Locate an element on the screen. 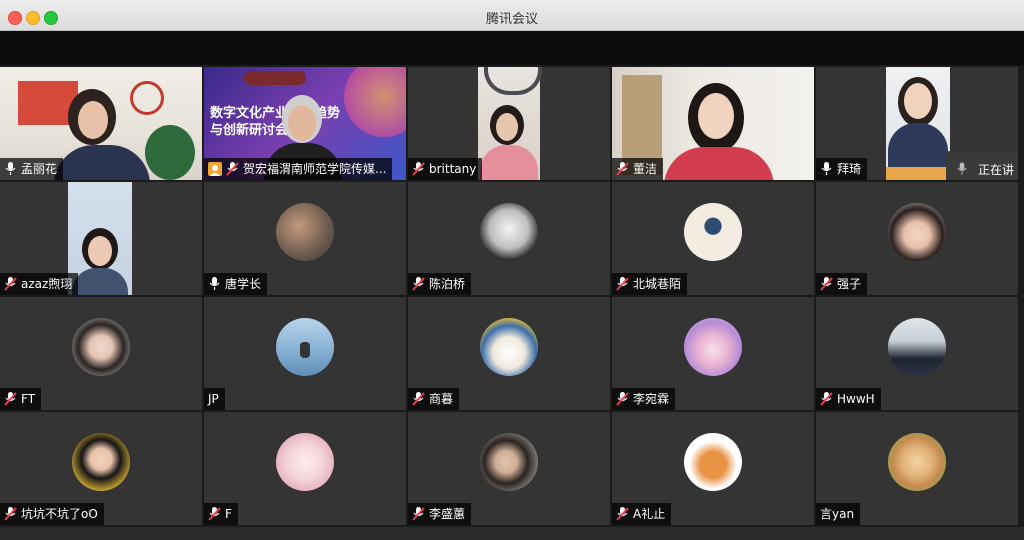 The image size is (1024, 540). participant-name: A礼止 is located at coordinates (649, 514).